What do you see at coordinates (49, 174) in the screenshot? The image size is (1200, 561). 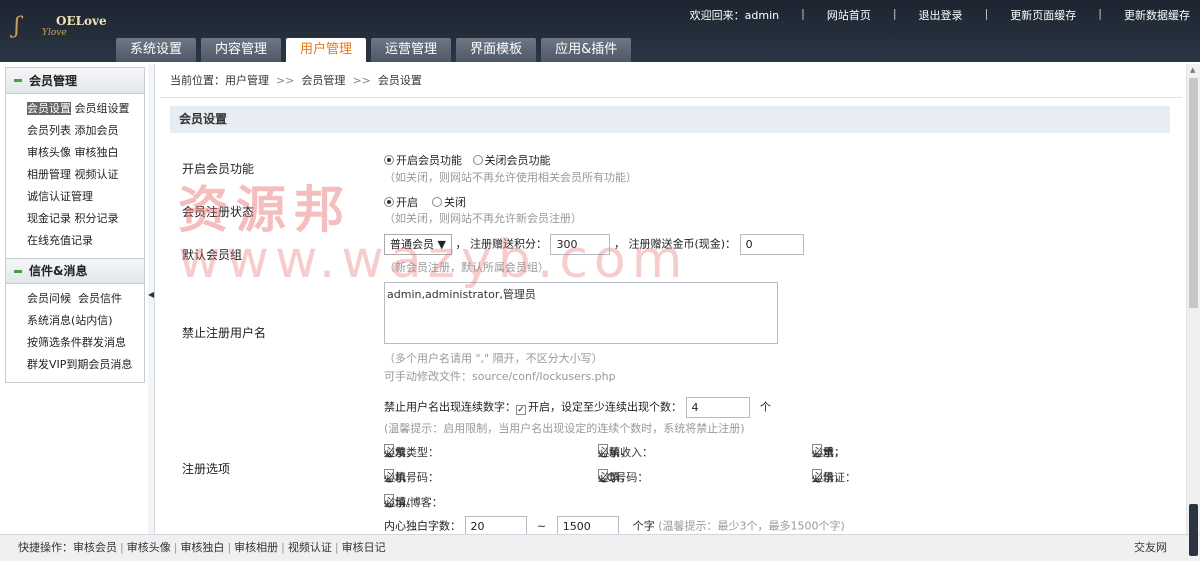 I see `sidebar-item-album-management: 相册管理` at bounding box center [49, 174].